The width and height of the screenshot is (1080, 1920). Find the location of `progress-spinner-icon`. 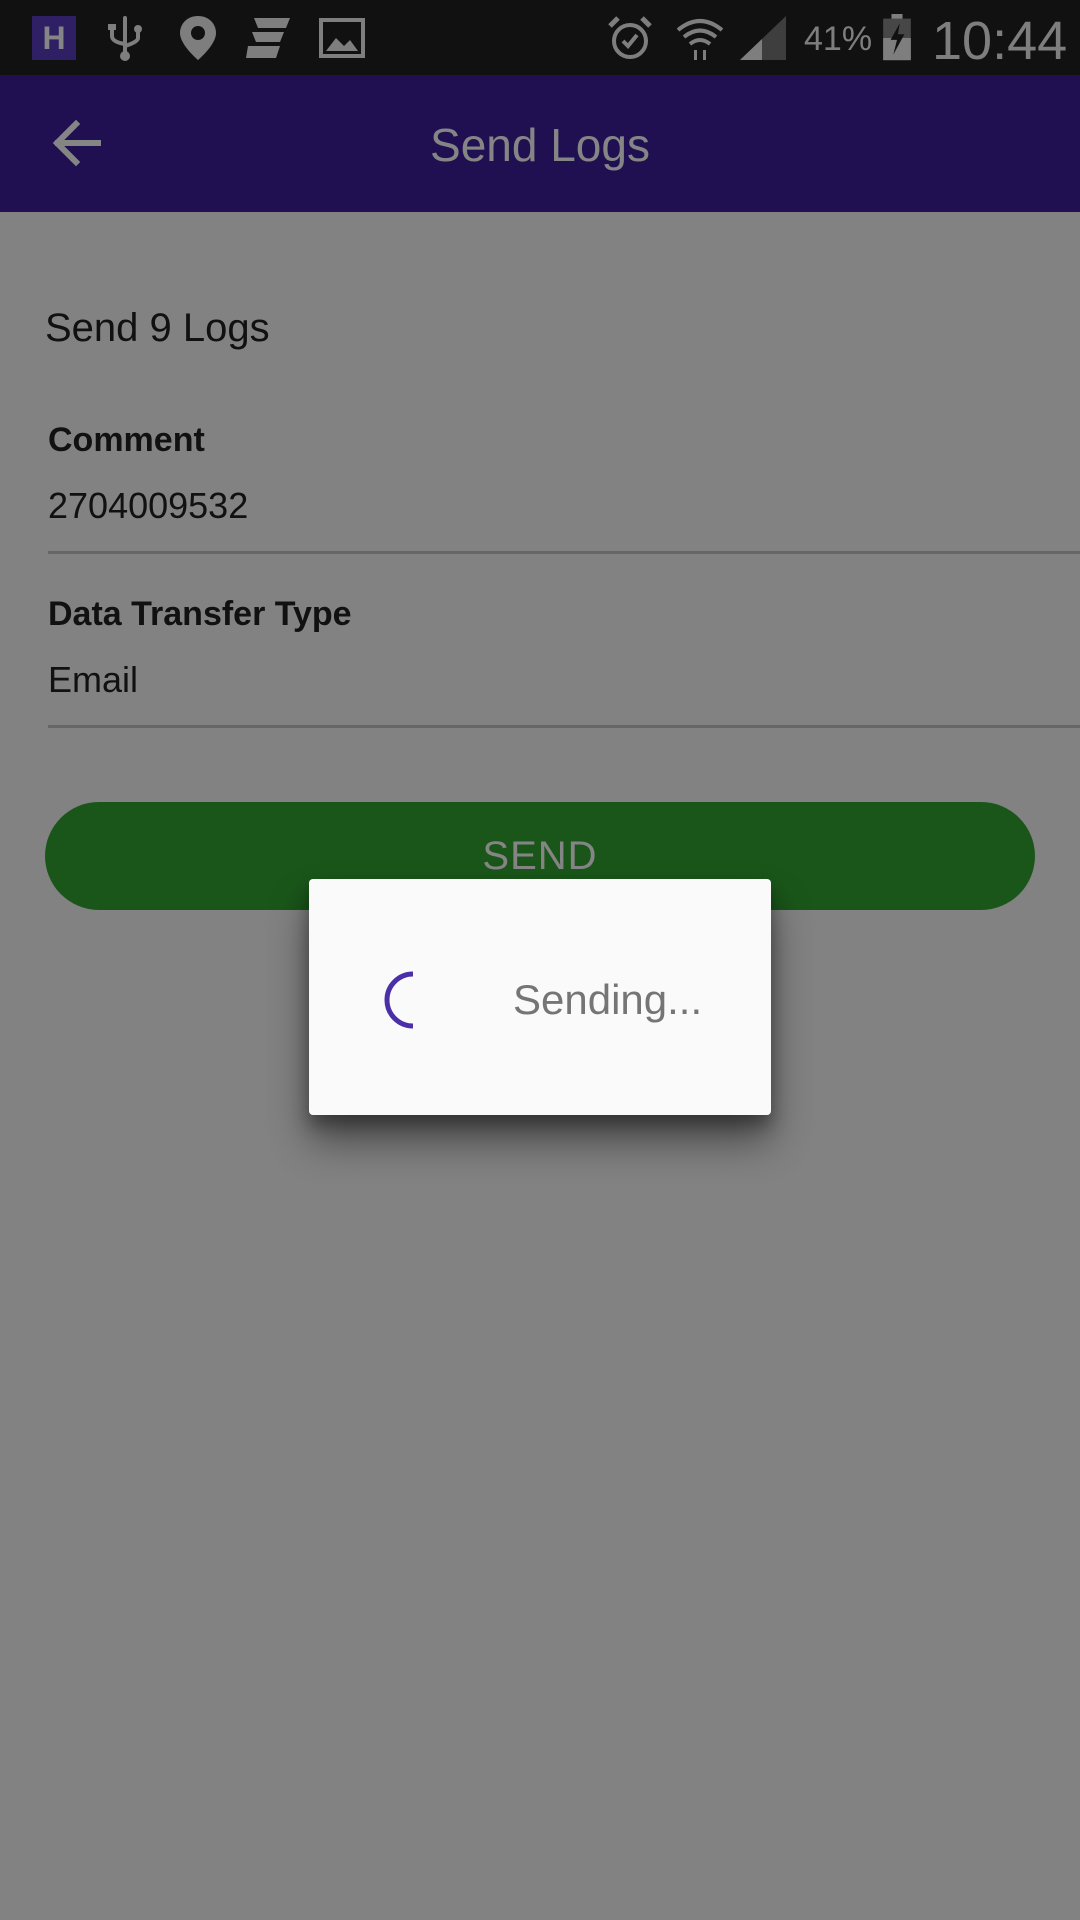

progress-spinner-icon is located at coordinates (399, 1000).